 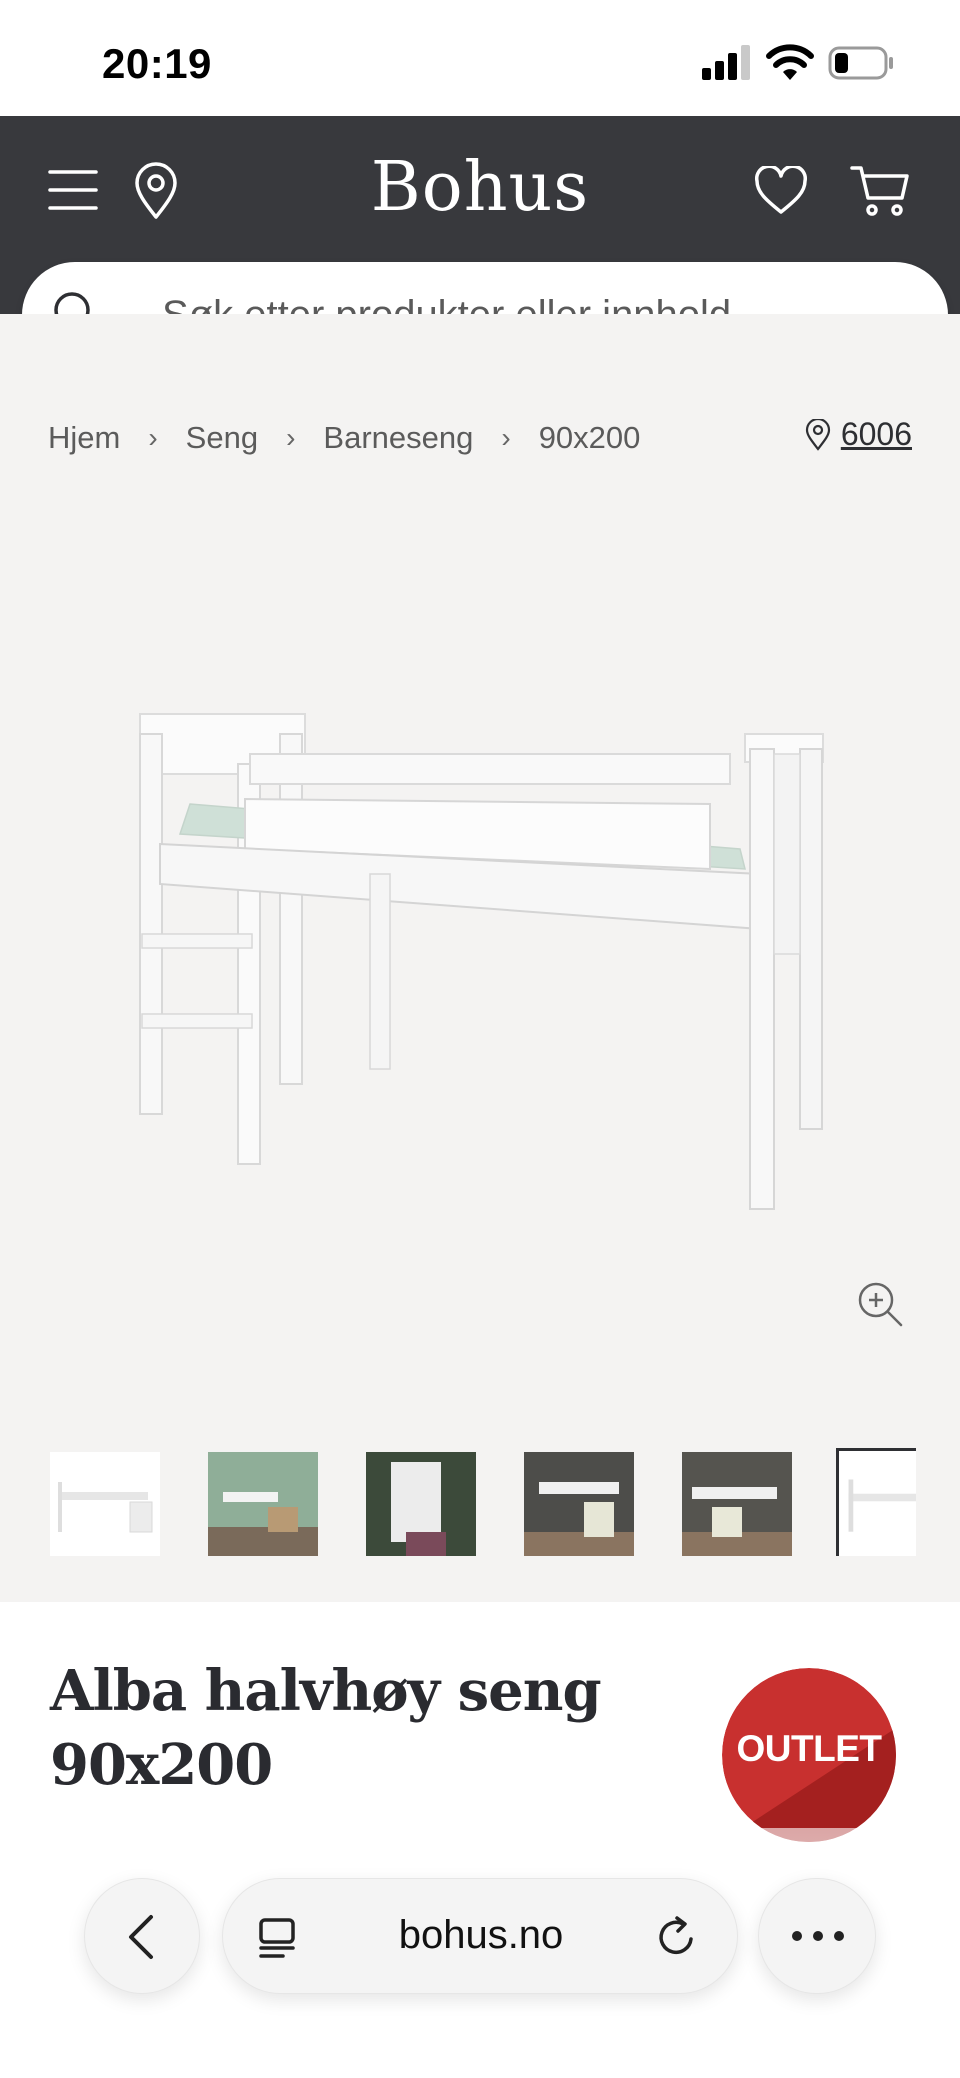 I want to click on battery-icon, so click(x=860, y=63).